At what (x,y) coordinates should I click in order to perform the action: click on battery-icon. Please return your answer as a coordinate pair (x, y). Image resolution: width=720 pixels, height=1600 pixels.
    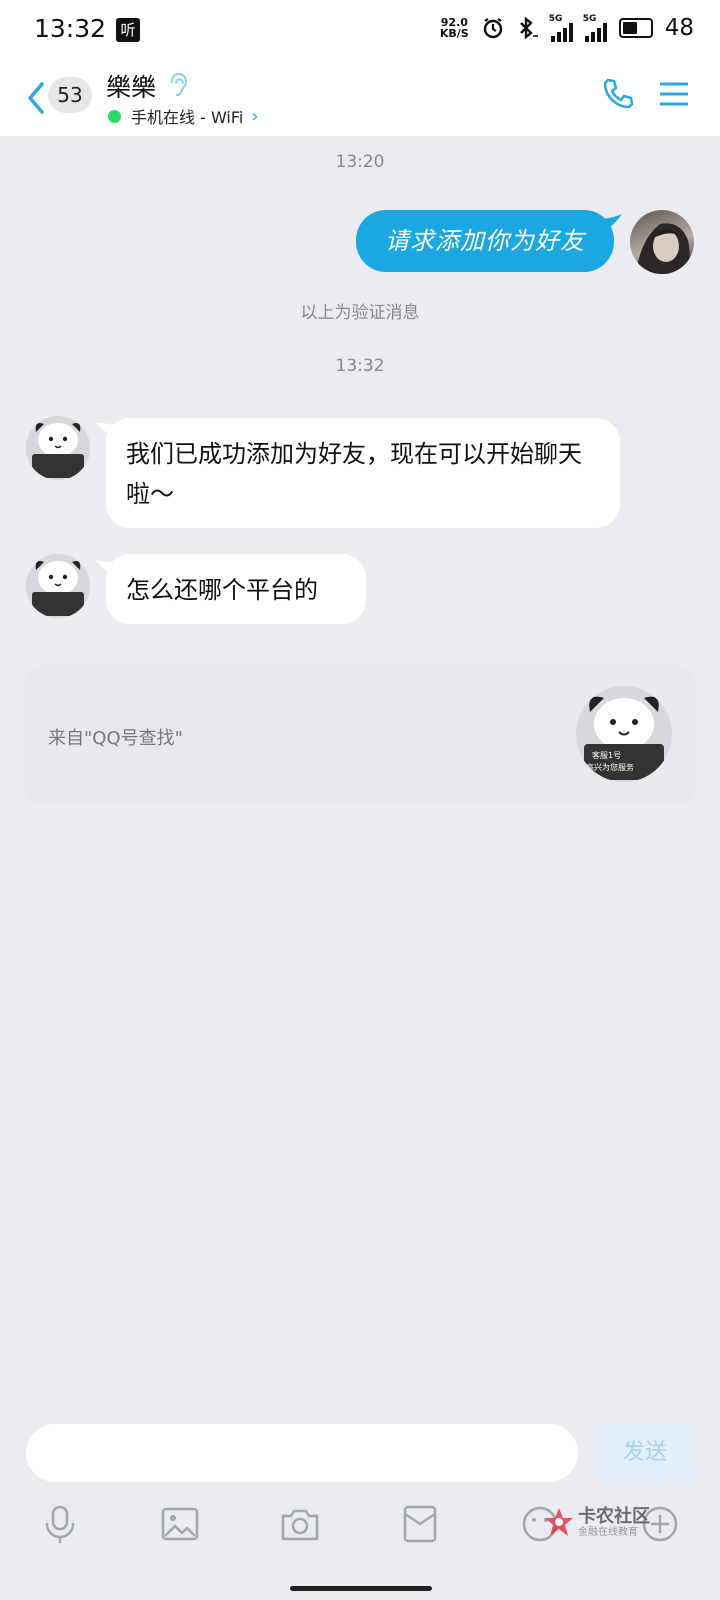
    Looking at the image, I should click on (635, 28).